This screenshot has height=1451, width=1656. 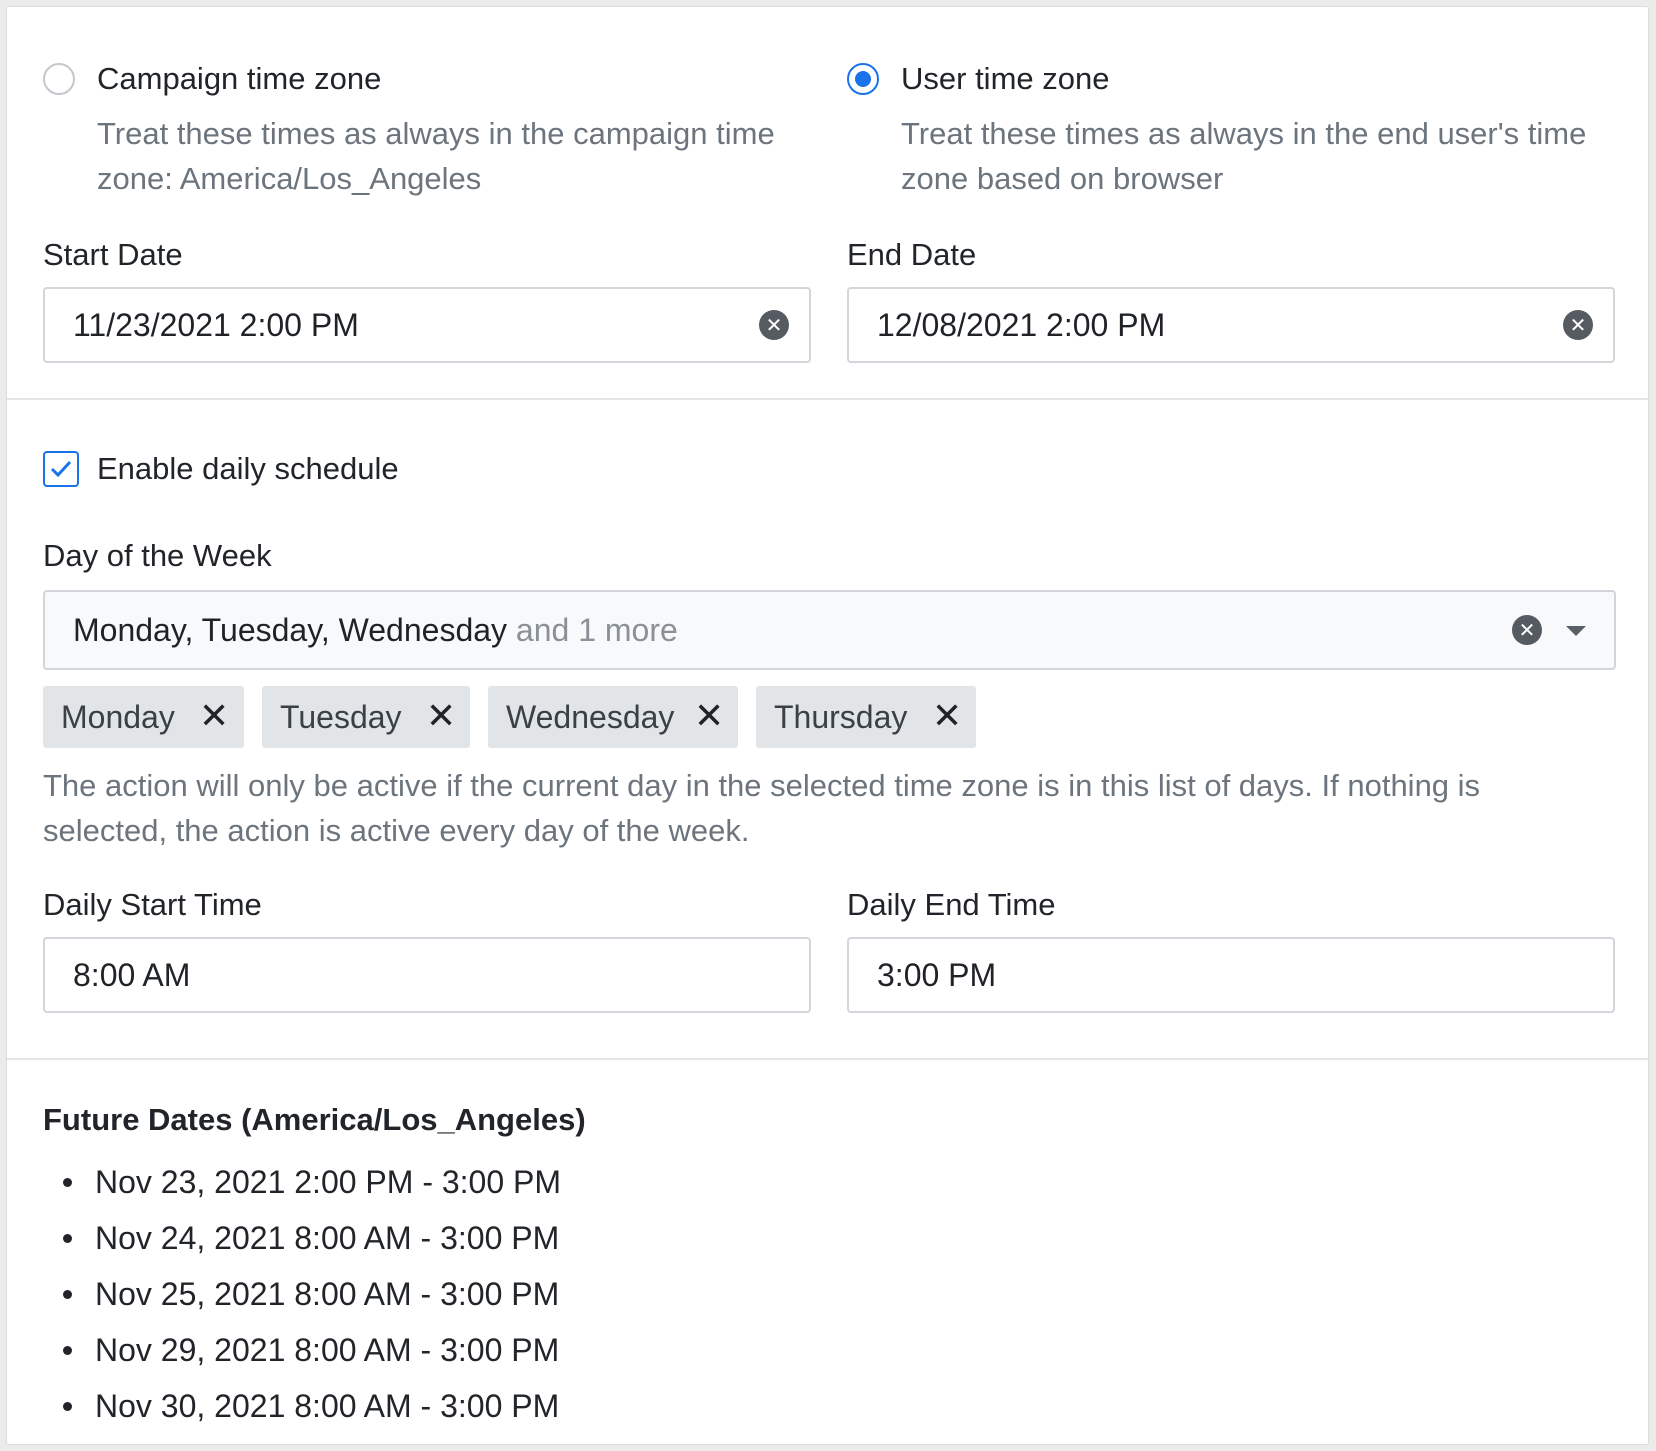 I want to click on chip-monday: Monday ✕, so click(x=143, y=717).